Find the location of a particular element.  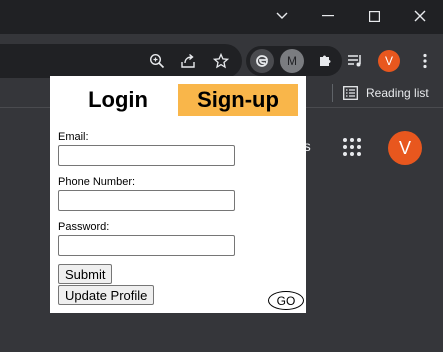

title-bar is located at coordinates (221, 17).